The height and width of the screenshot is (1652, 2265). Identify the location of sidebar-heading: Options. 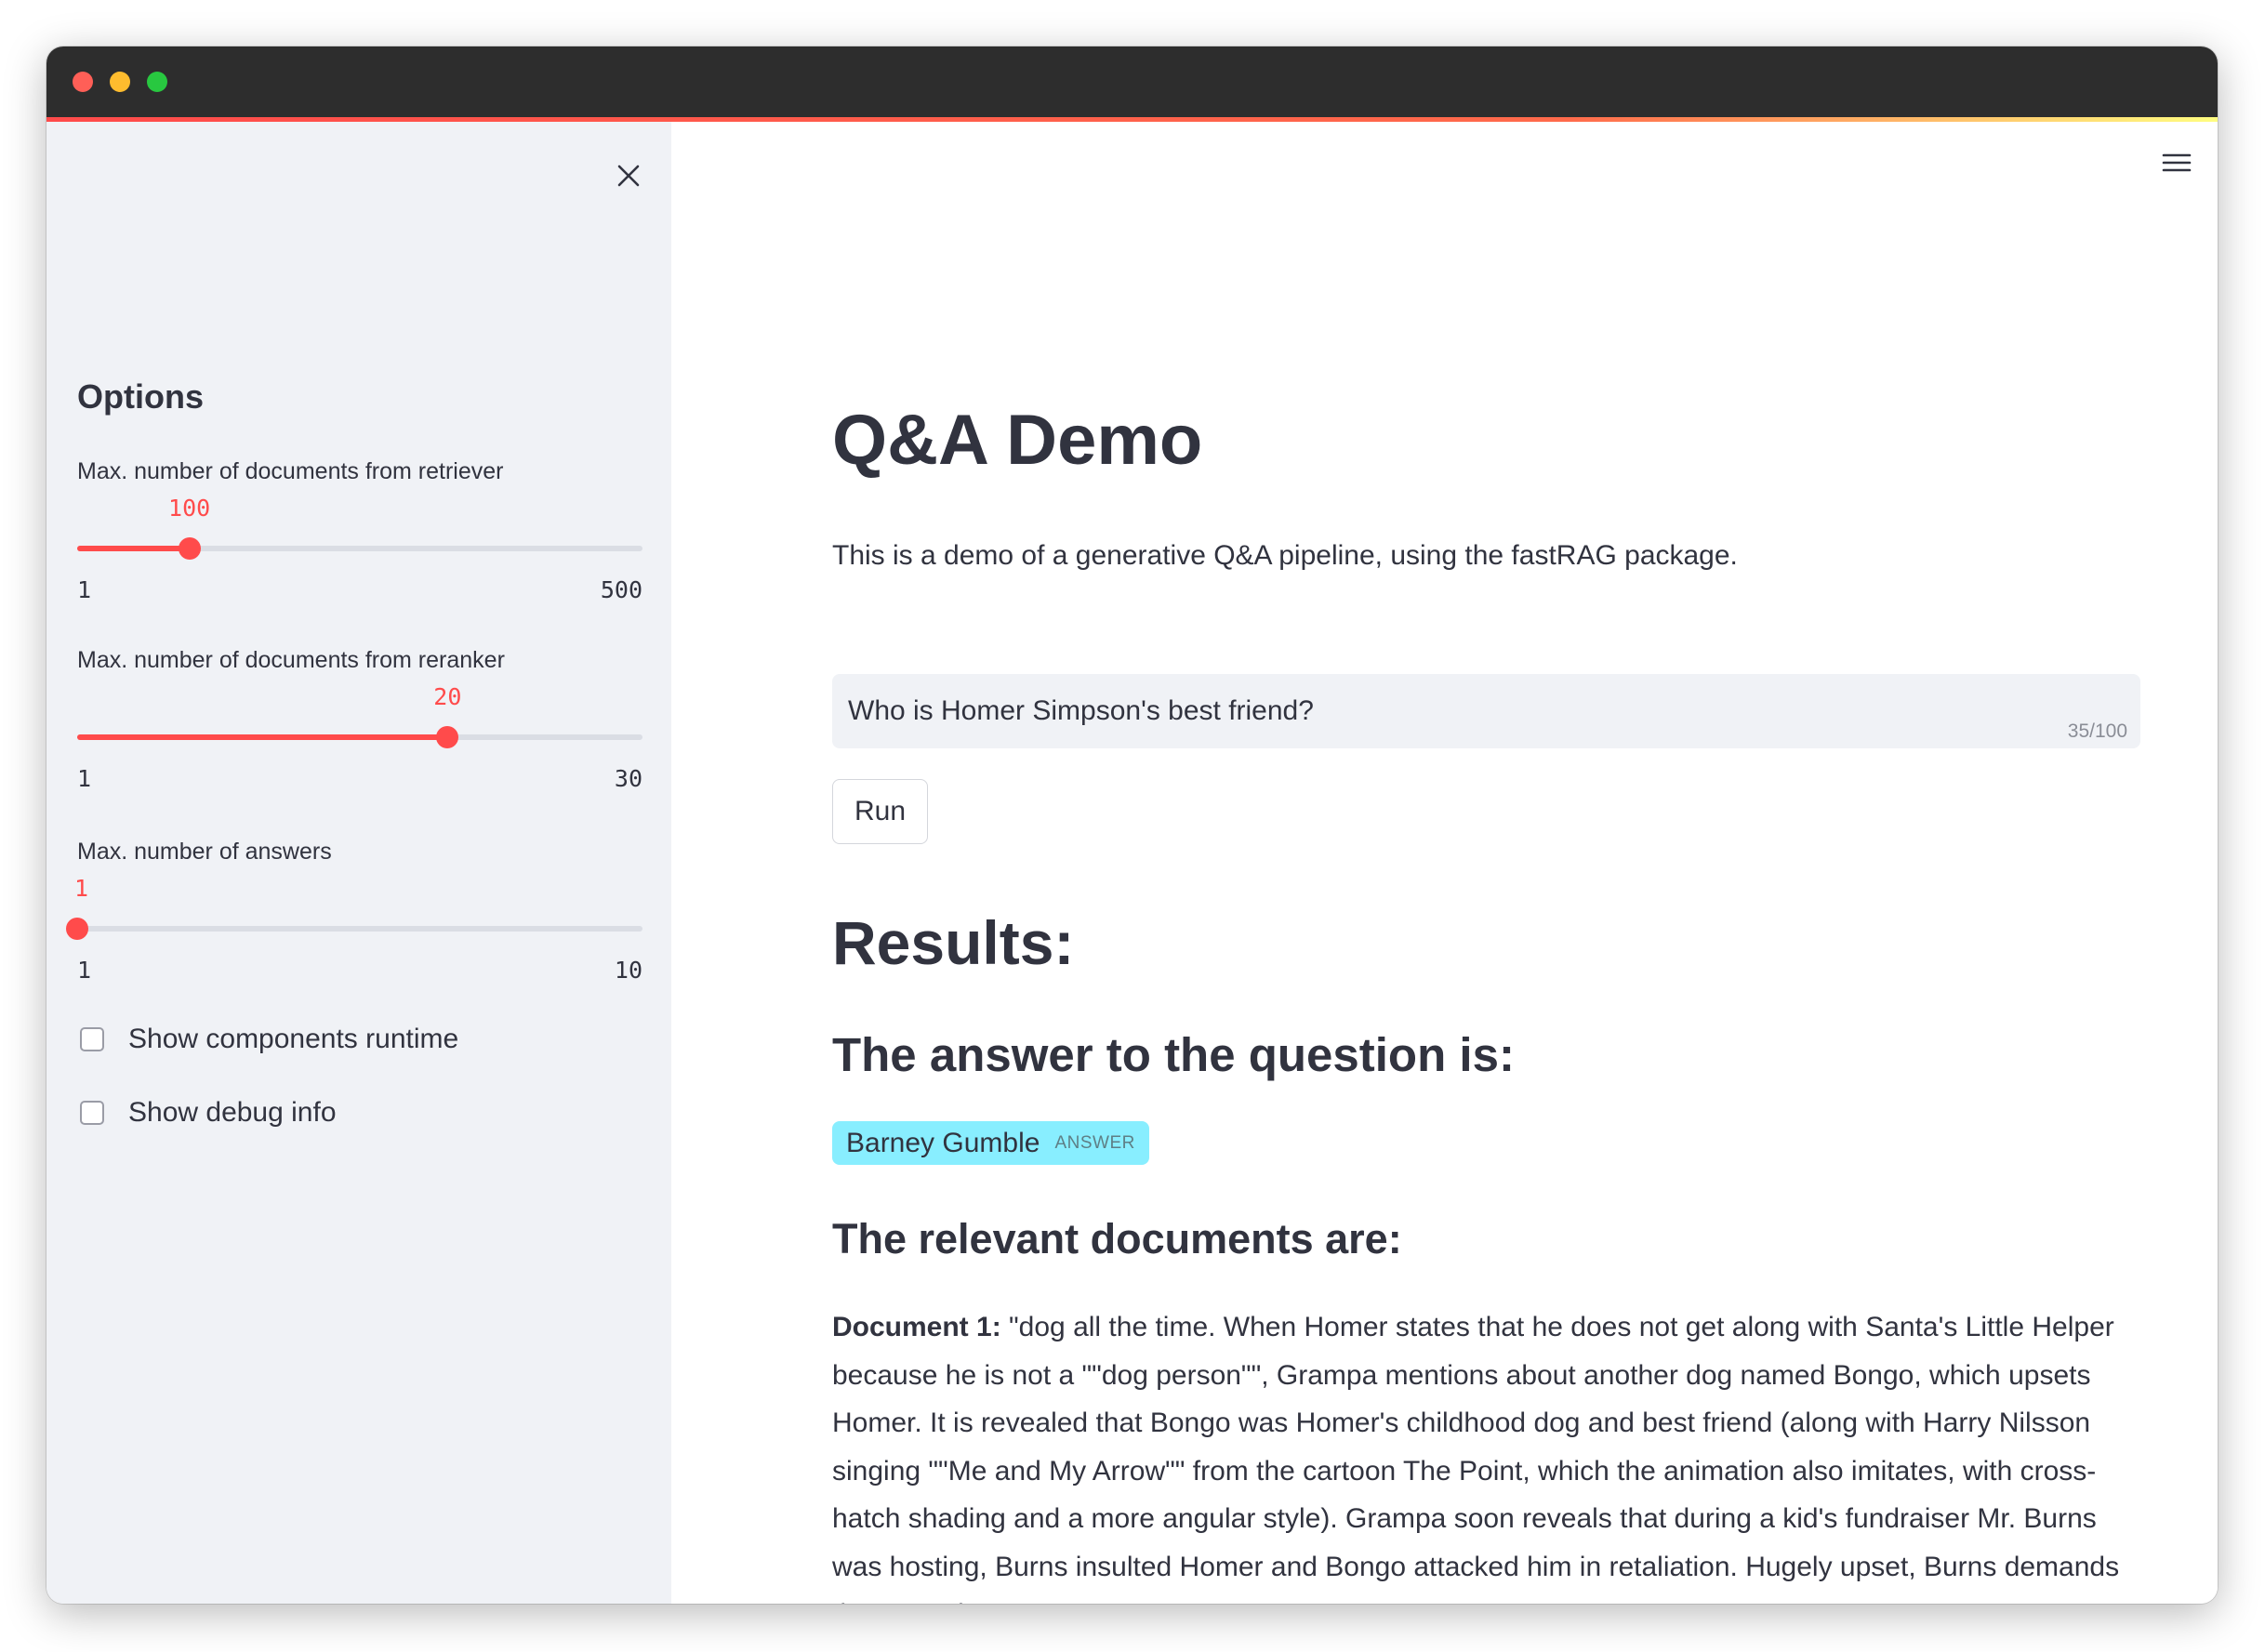
(140, 396).